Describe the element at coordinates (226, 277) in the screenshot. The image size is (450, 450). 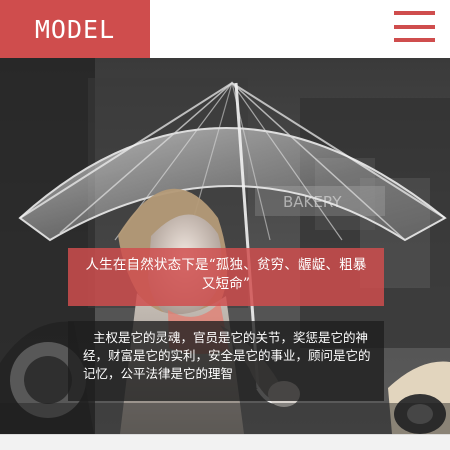
I see `primary-caption: 人生在自然状态下是“孤独、贫穷、龌龊、粗暴又短命”` at that location.